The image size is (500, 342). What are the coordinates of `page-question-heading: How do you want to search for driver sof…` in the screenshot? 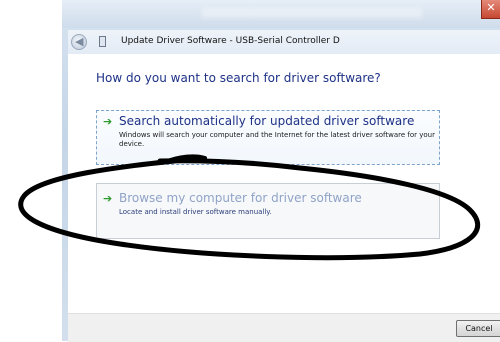 It's located at (238, 78).